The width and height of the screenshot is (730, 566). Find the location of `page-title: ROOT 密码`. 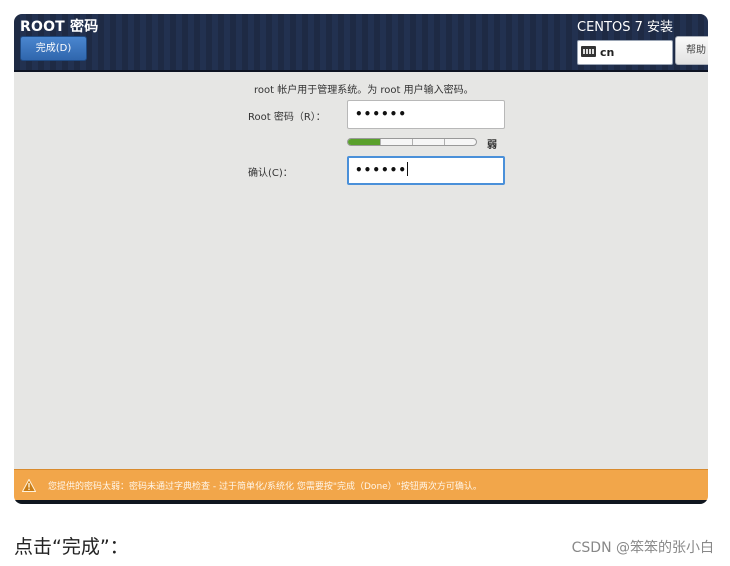

page-title: ROOT 密码 is located at coordinates (59, 27).